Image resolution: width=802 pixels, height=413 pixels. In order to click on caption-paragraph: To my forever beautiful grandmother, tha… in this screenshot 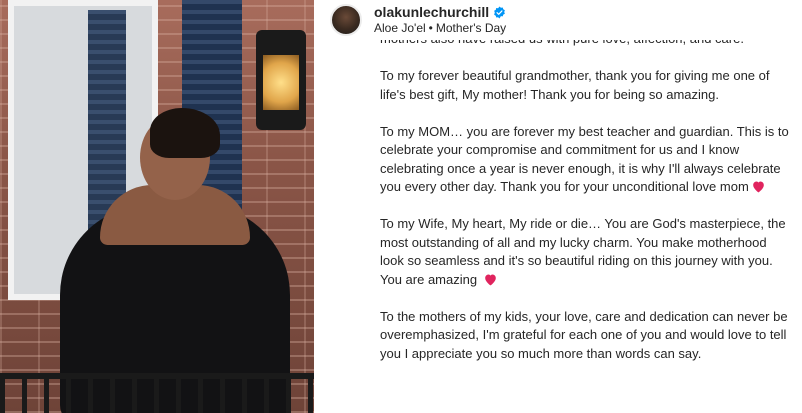, I will do `click(575, 85)`.